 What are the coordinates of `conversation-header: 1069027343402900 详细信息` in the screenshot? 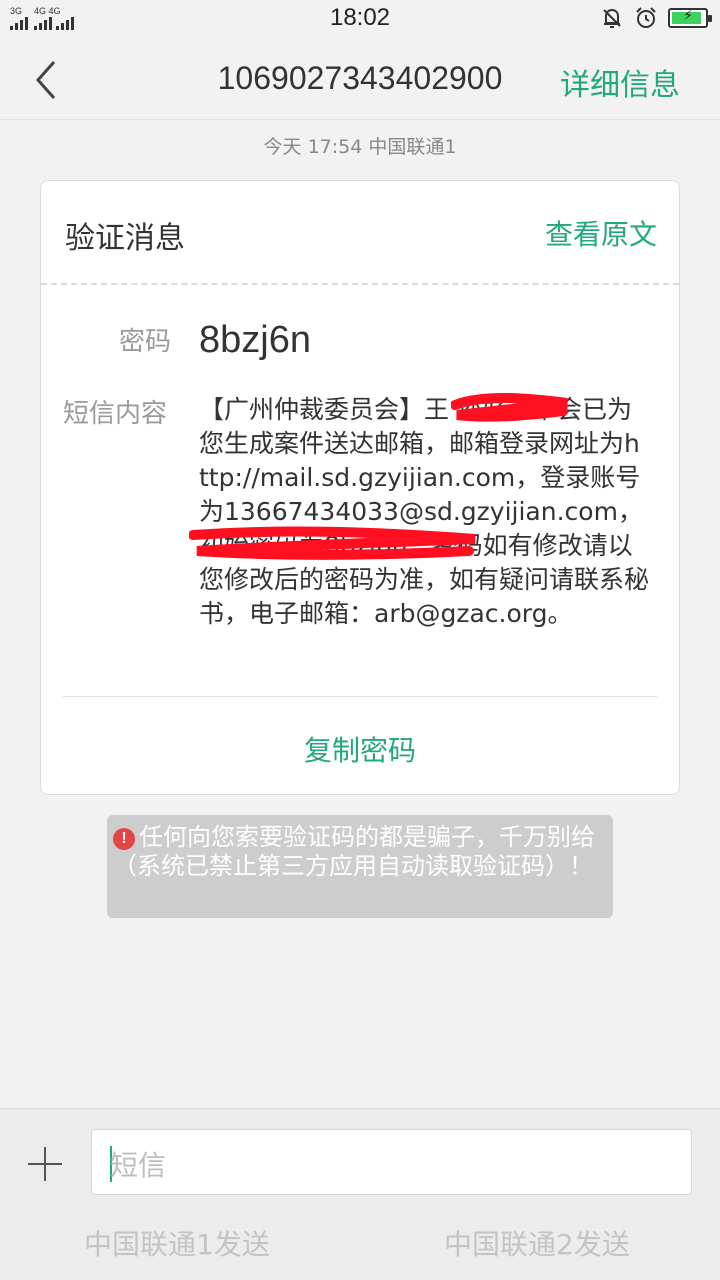 It's located at (360, 80).